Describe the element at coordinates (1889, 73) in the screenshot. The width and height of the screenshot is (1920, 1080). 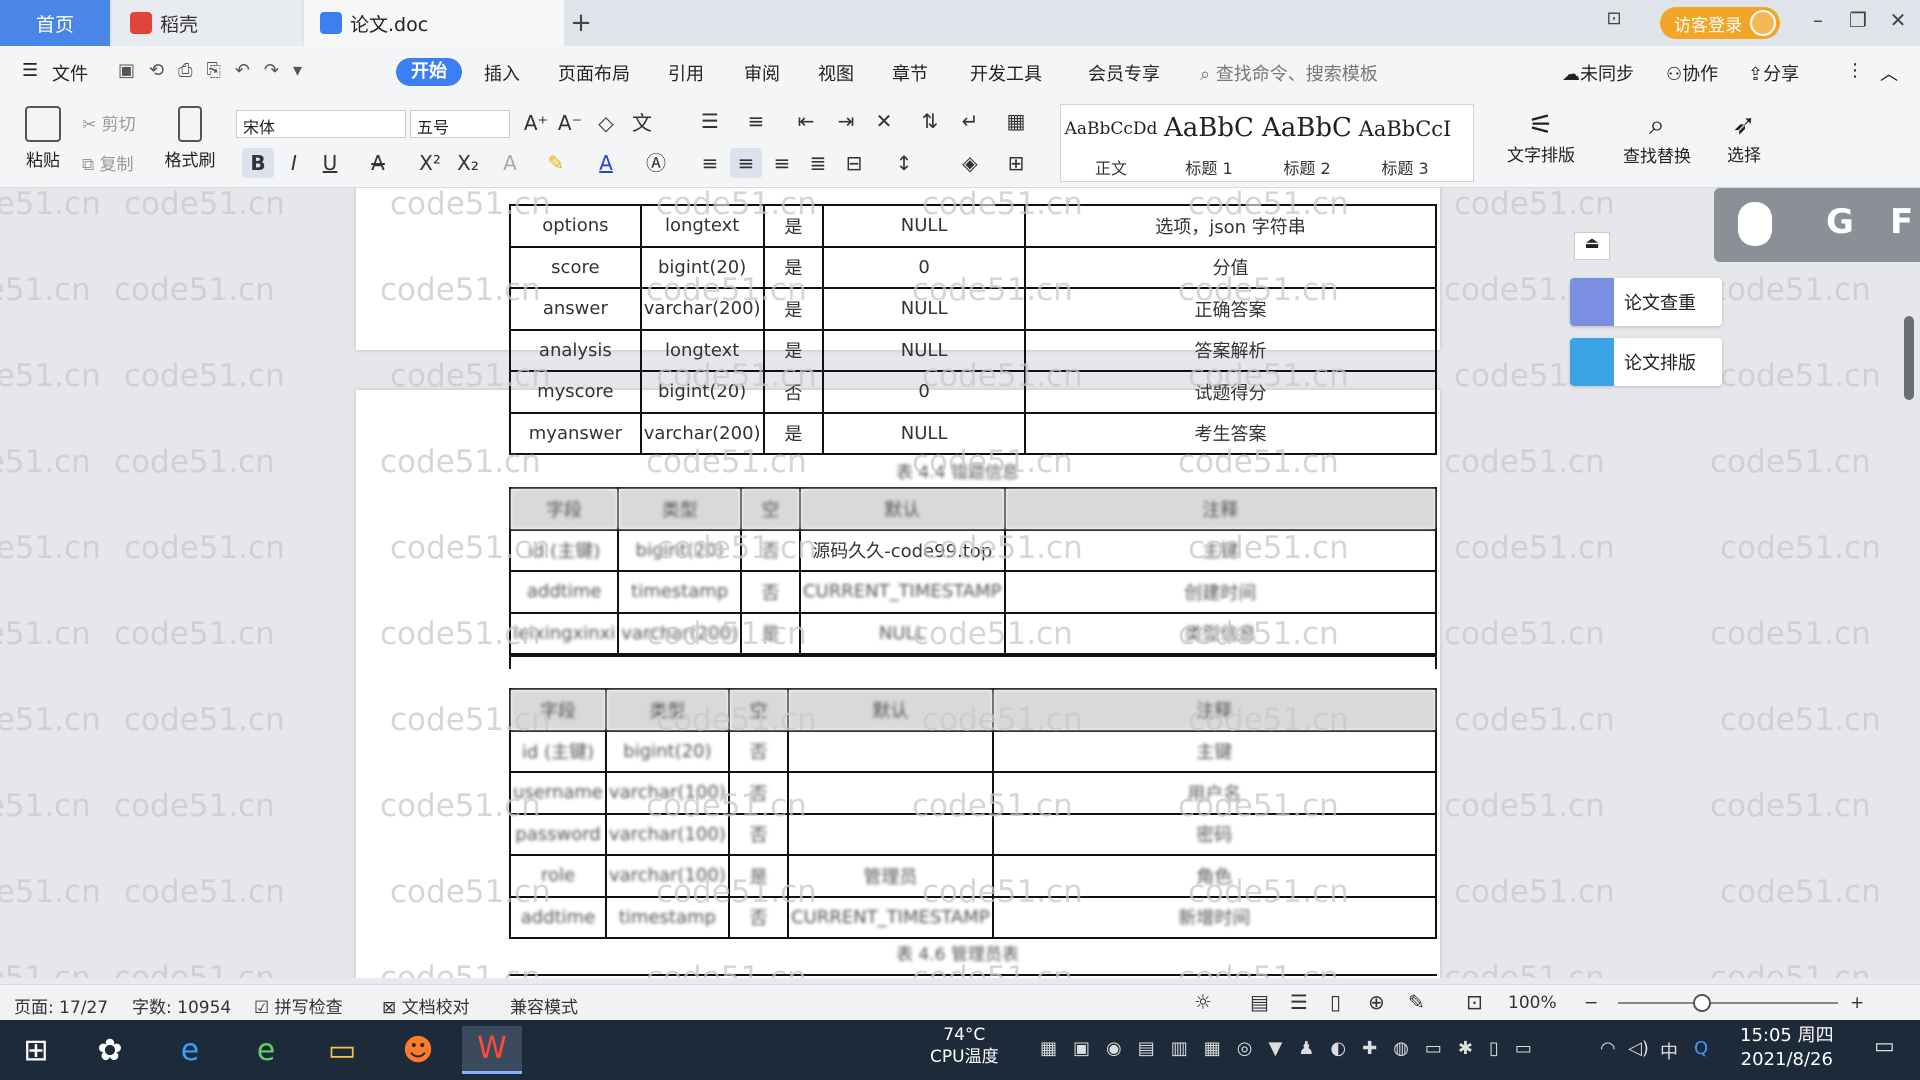
I see `collapse-ribbon-icon: ︿` at that location.